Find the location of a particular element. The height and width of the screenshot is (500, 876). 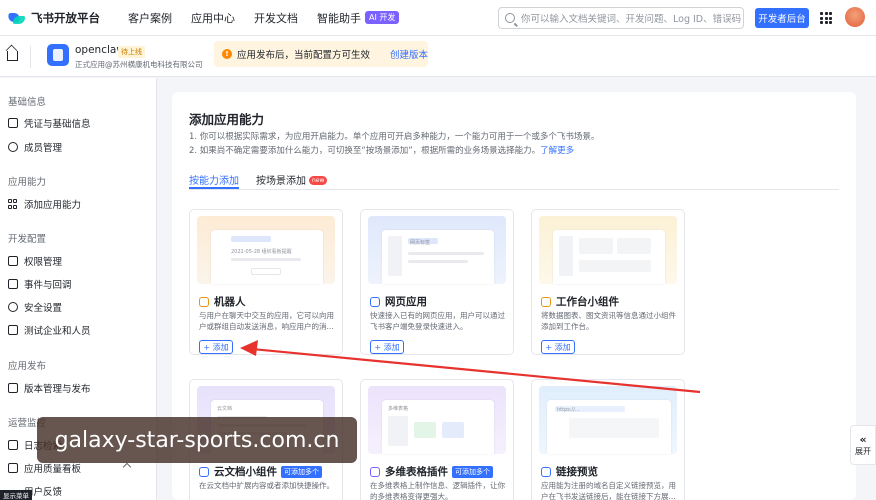

nav-link-assistant: 智能助手 AI 开发 is located at coordinates (358, 18).